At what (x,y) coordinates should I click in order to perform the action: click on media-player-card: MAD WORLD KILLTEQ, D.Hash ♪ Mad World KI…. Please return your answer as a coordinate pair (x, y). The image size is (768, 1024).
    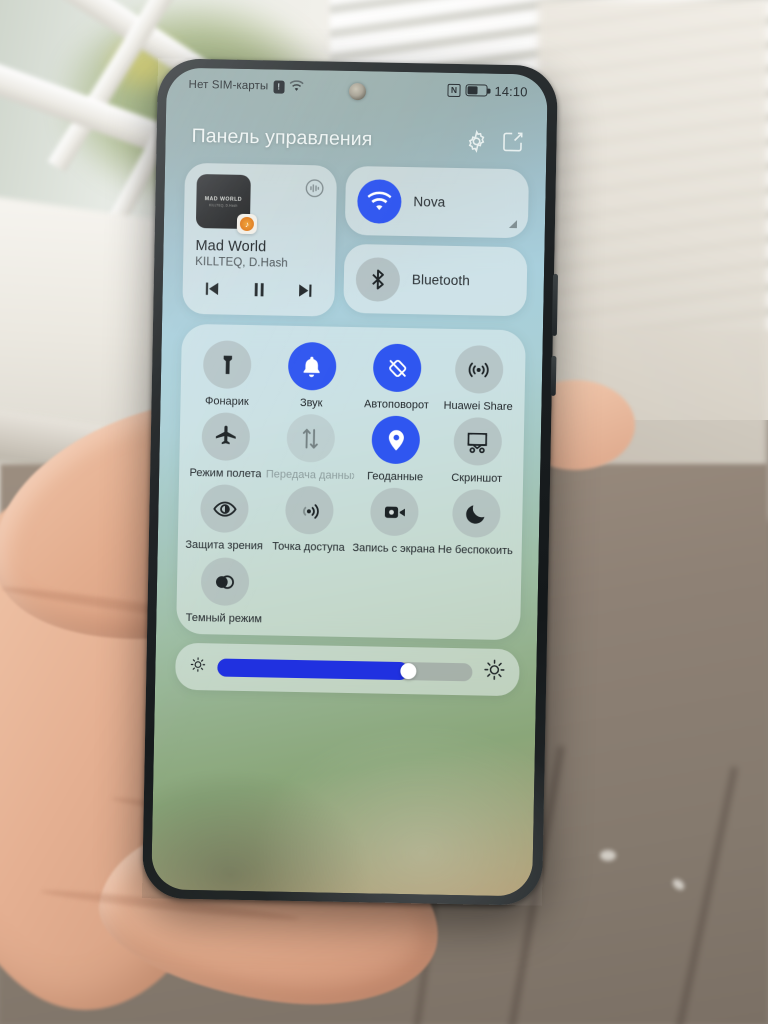
    Looking at the image, I should click on (260, 239).